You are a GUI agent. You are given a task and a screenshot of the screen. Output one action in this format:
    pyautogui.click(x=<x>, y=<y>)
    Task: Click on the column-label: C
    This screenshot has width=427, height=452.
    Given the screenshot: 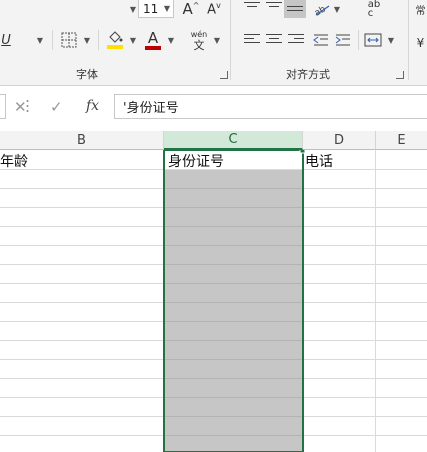 What is the action you would take?
    pyautogui.click(x=233, y=139)
    